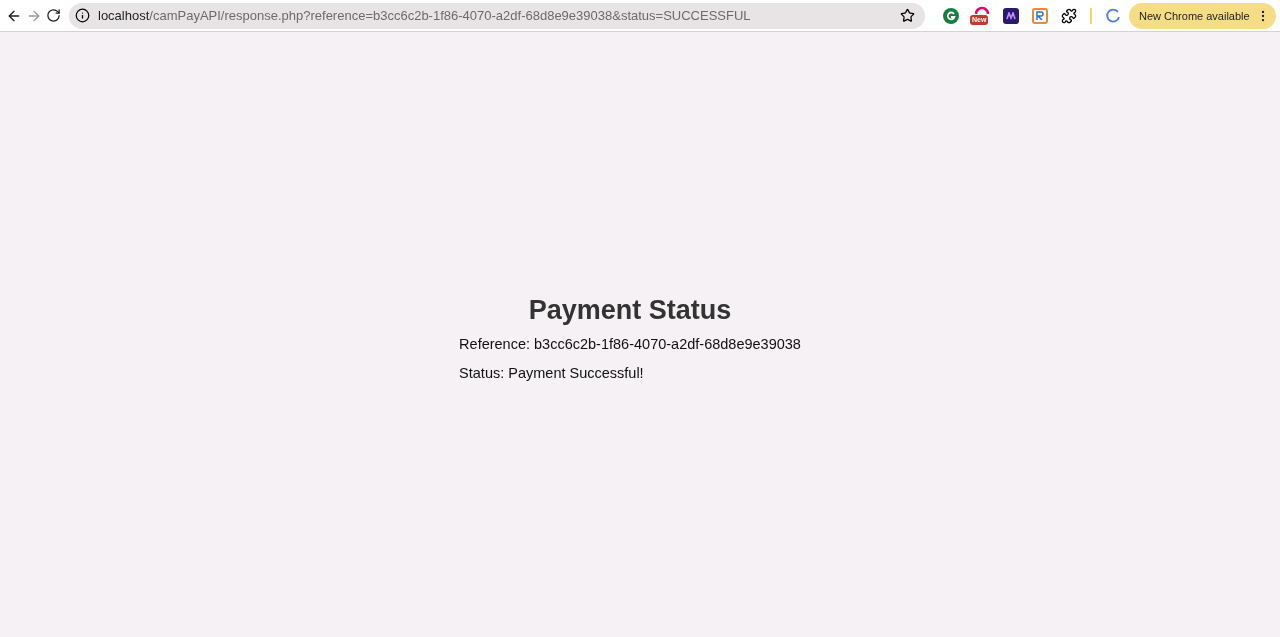 This screenshot has width=1280, height=637. Describe the element at coordinates (1069, 15) in the screenshot. I see `extensions-icon` at that location.